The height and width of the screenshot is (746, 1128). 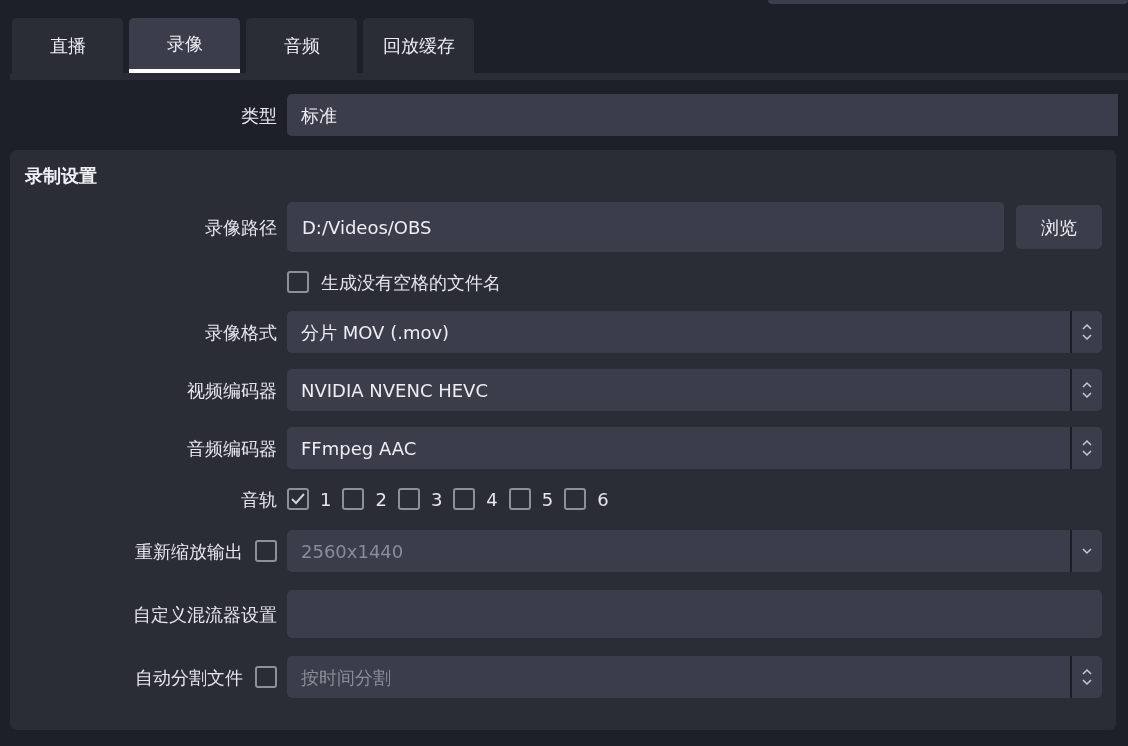 I want to click on tab: 录像, so click(x=184, y=45).